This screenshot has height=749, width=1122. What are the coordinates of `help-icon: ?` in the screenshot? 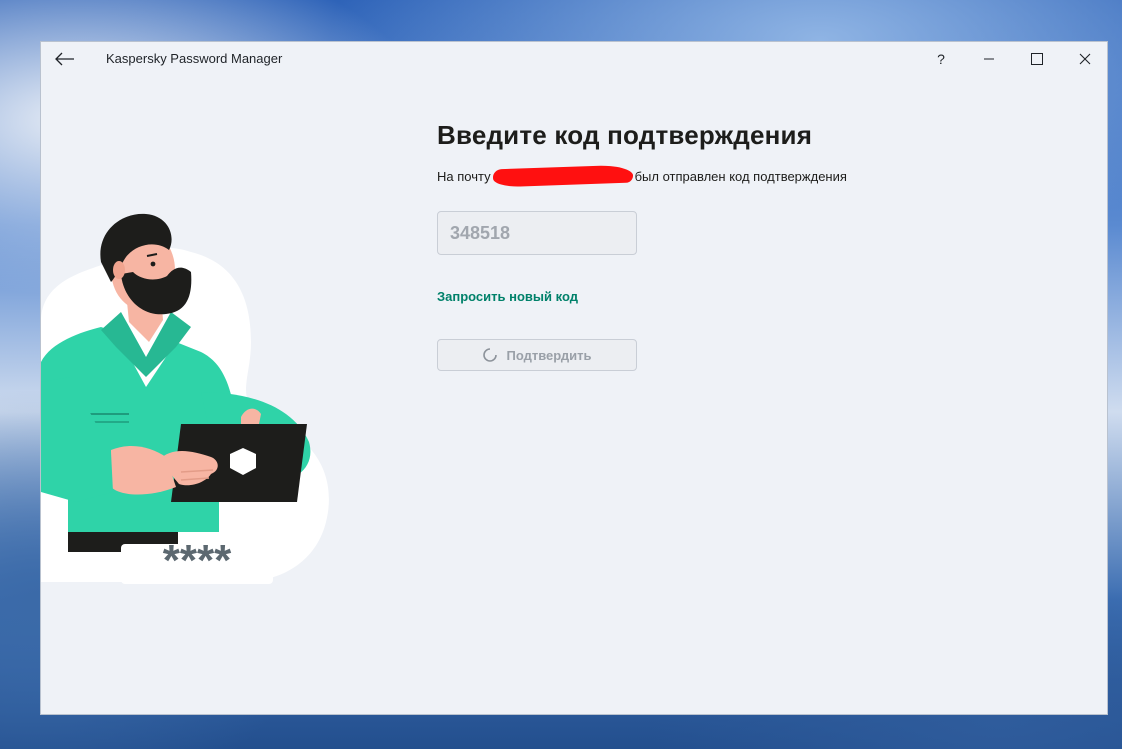 It's located at (941, 59).